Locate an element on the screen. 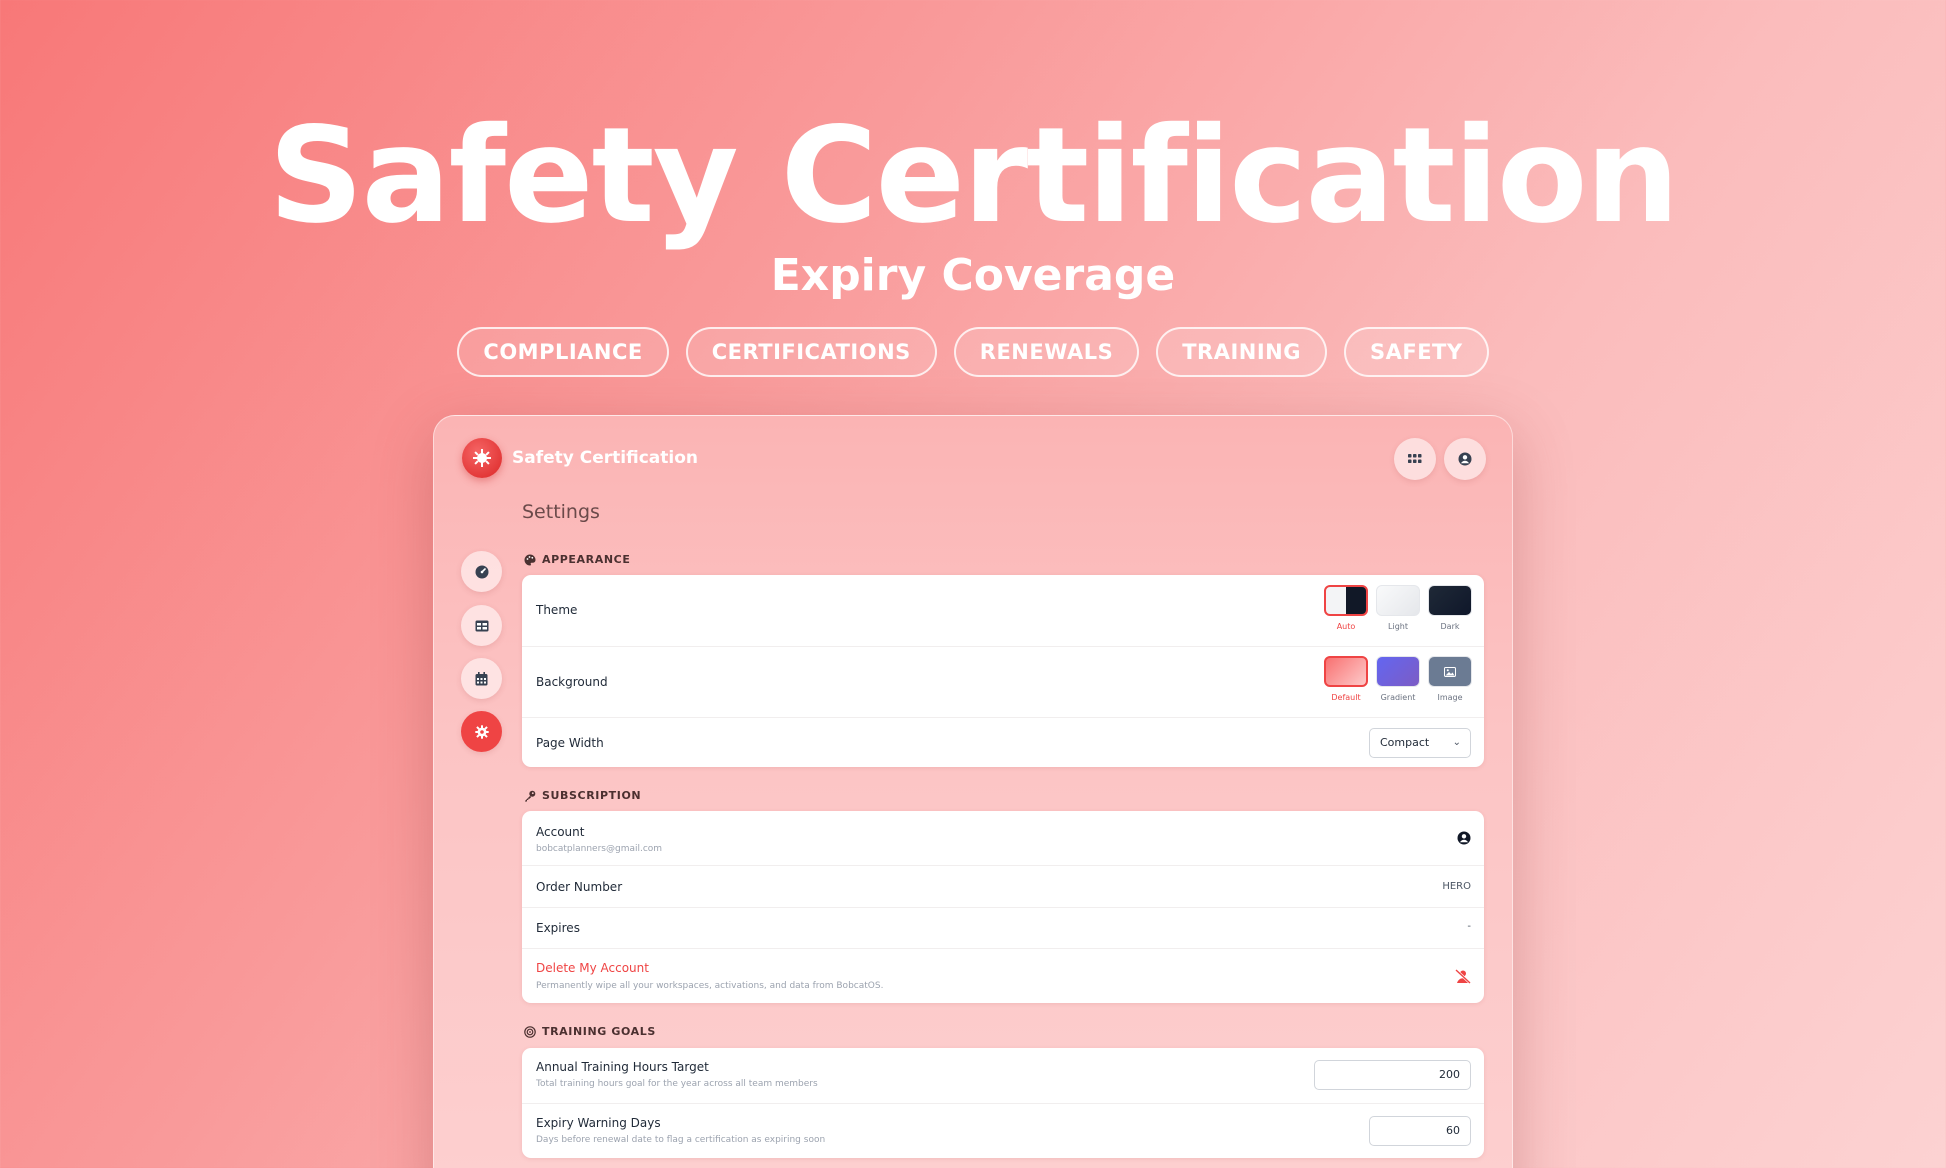  theme-option-auto: Auto is located at coordinates (1346, 608).